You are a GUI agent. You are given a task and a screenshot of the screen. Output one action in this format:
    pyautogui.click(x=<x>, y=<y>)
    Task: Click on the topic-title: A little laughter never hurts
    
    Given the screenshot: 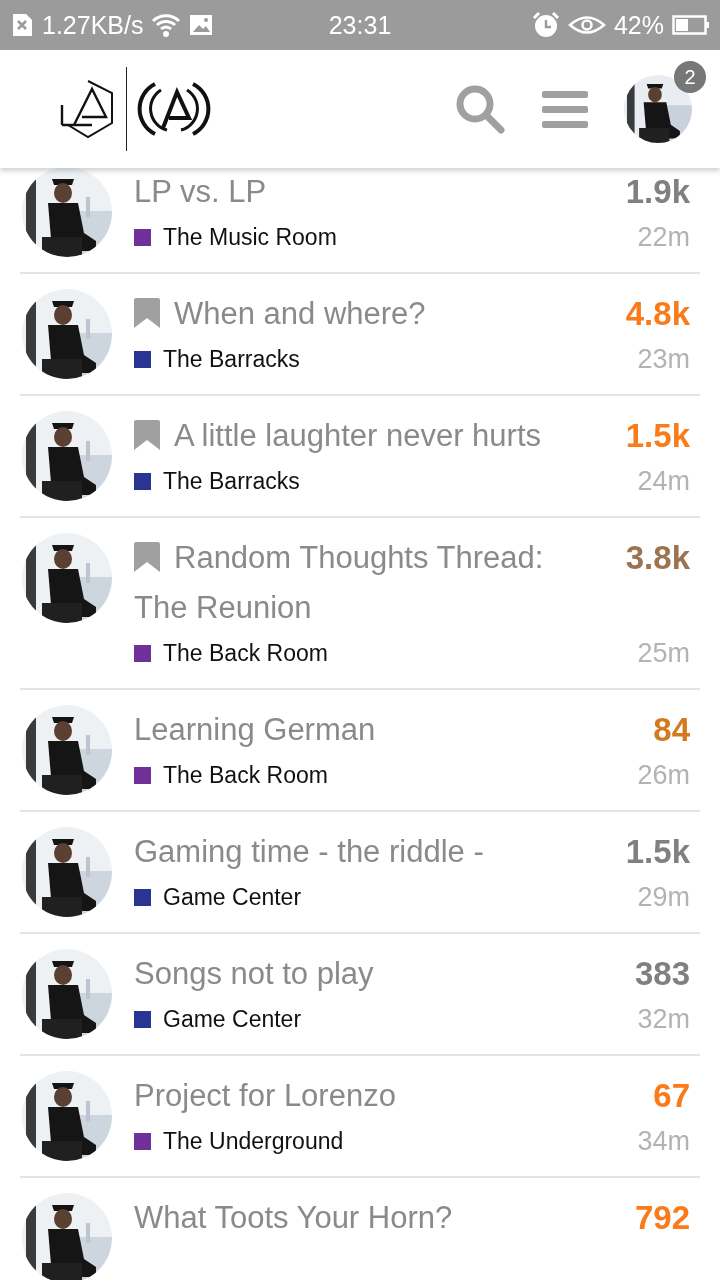 What is the action you would take?
    pyautogui.click(x=344, y=436)
    